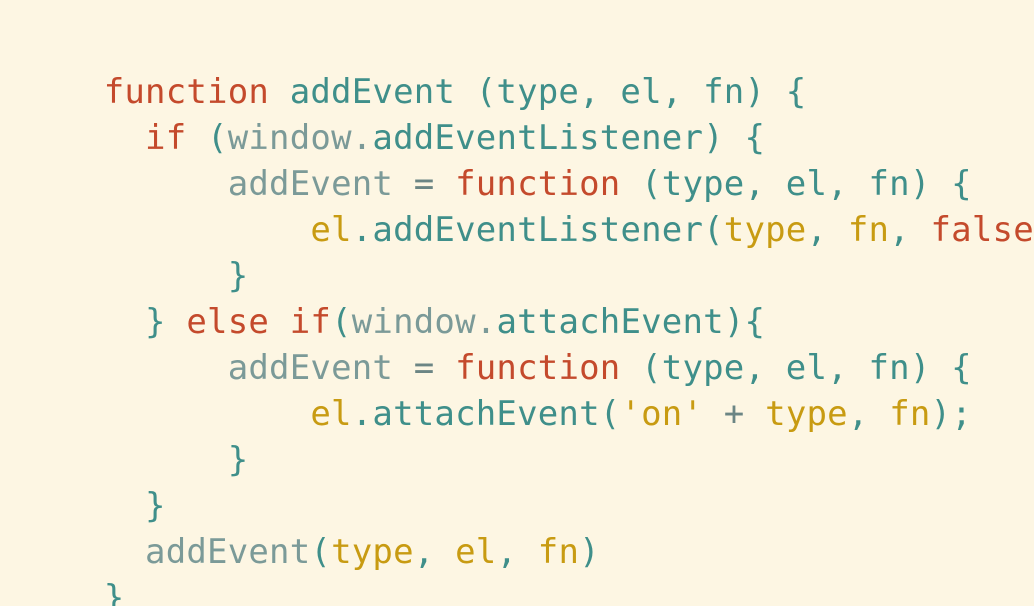 The image size is (1034, 606). I want to click on code-token: 'on', so click(662, 414).